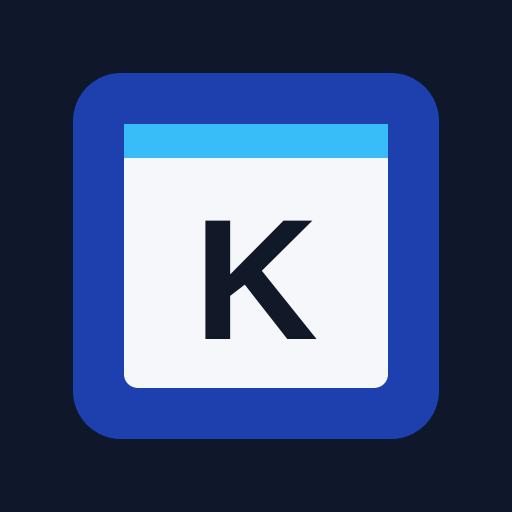 This screenshot has width=512, height=512. Describe the element at coordinates (256, 141) in the screenshot. I see `window-titlebar` at that location.